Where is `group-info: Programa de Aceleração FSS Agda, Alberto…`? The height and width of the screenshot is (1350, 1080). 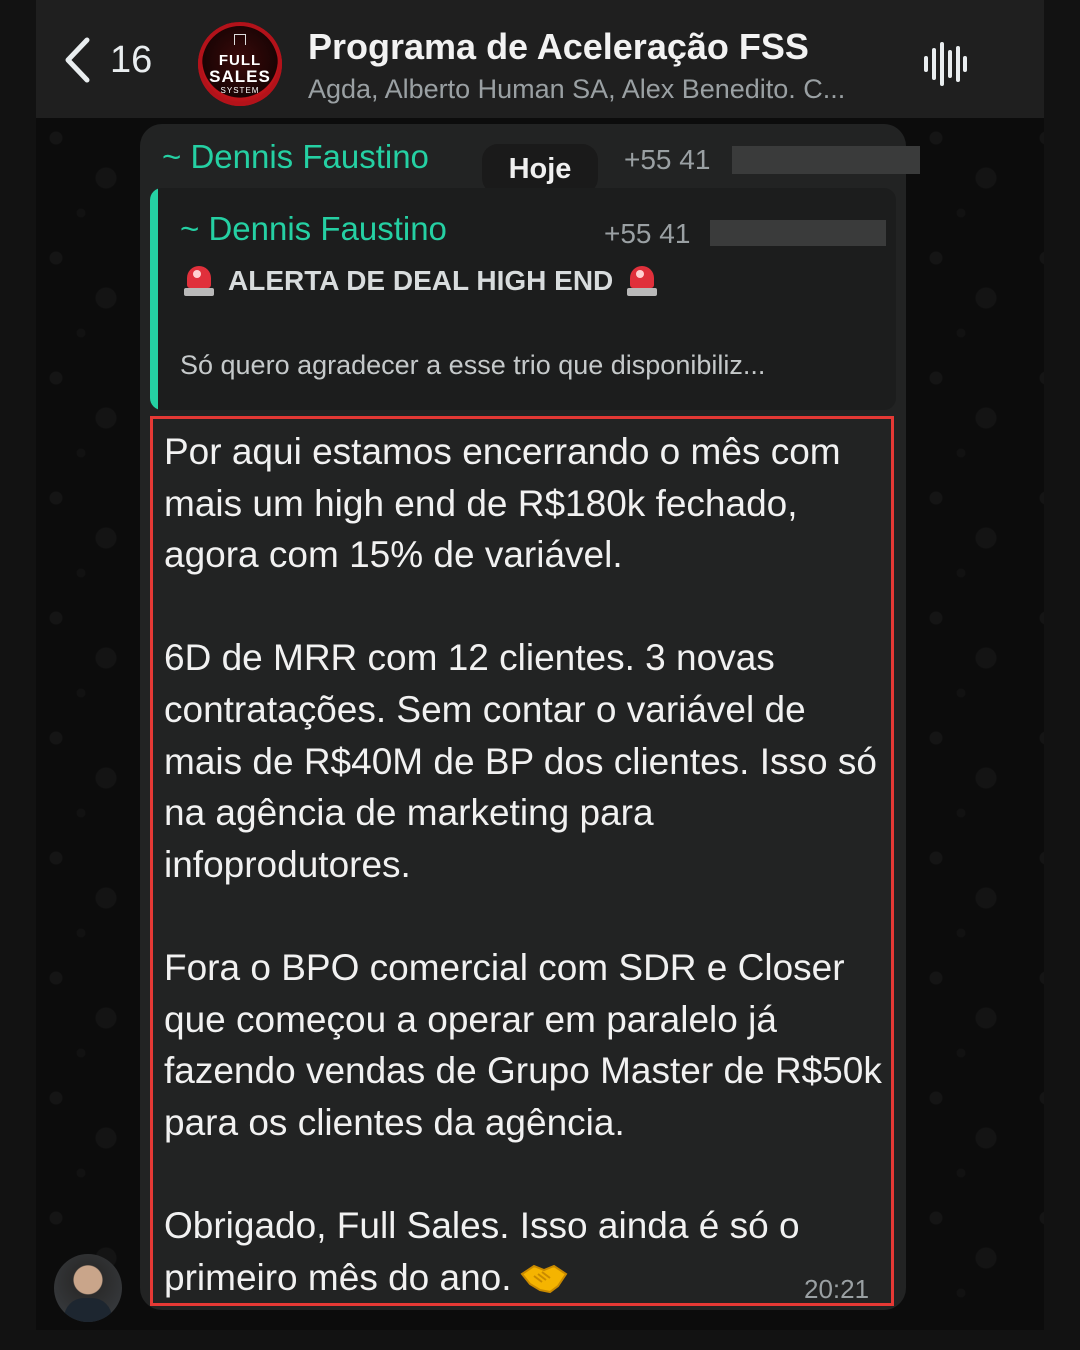 group-info: Programa de Aceleração FSS Agda, Alberto… is located at coordinates (608, 65).